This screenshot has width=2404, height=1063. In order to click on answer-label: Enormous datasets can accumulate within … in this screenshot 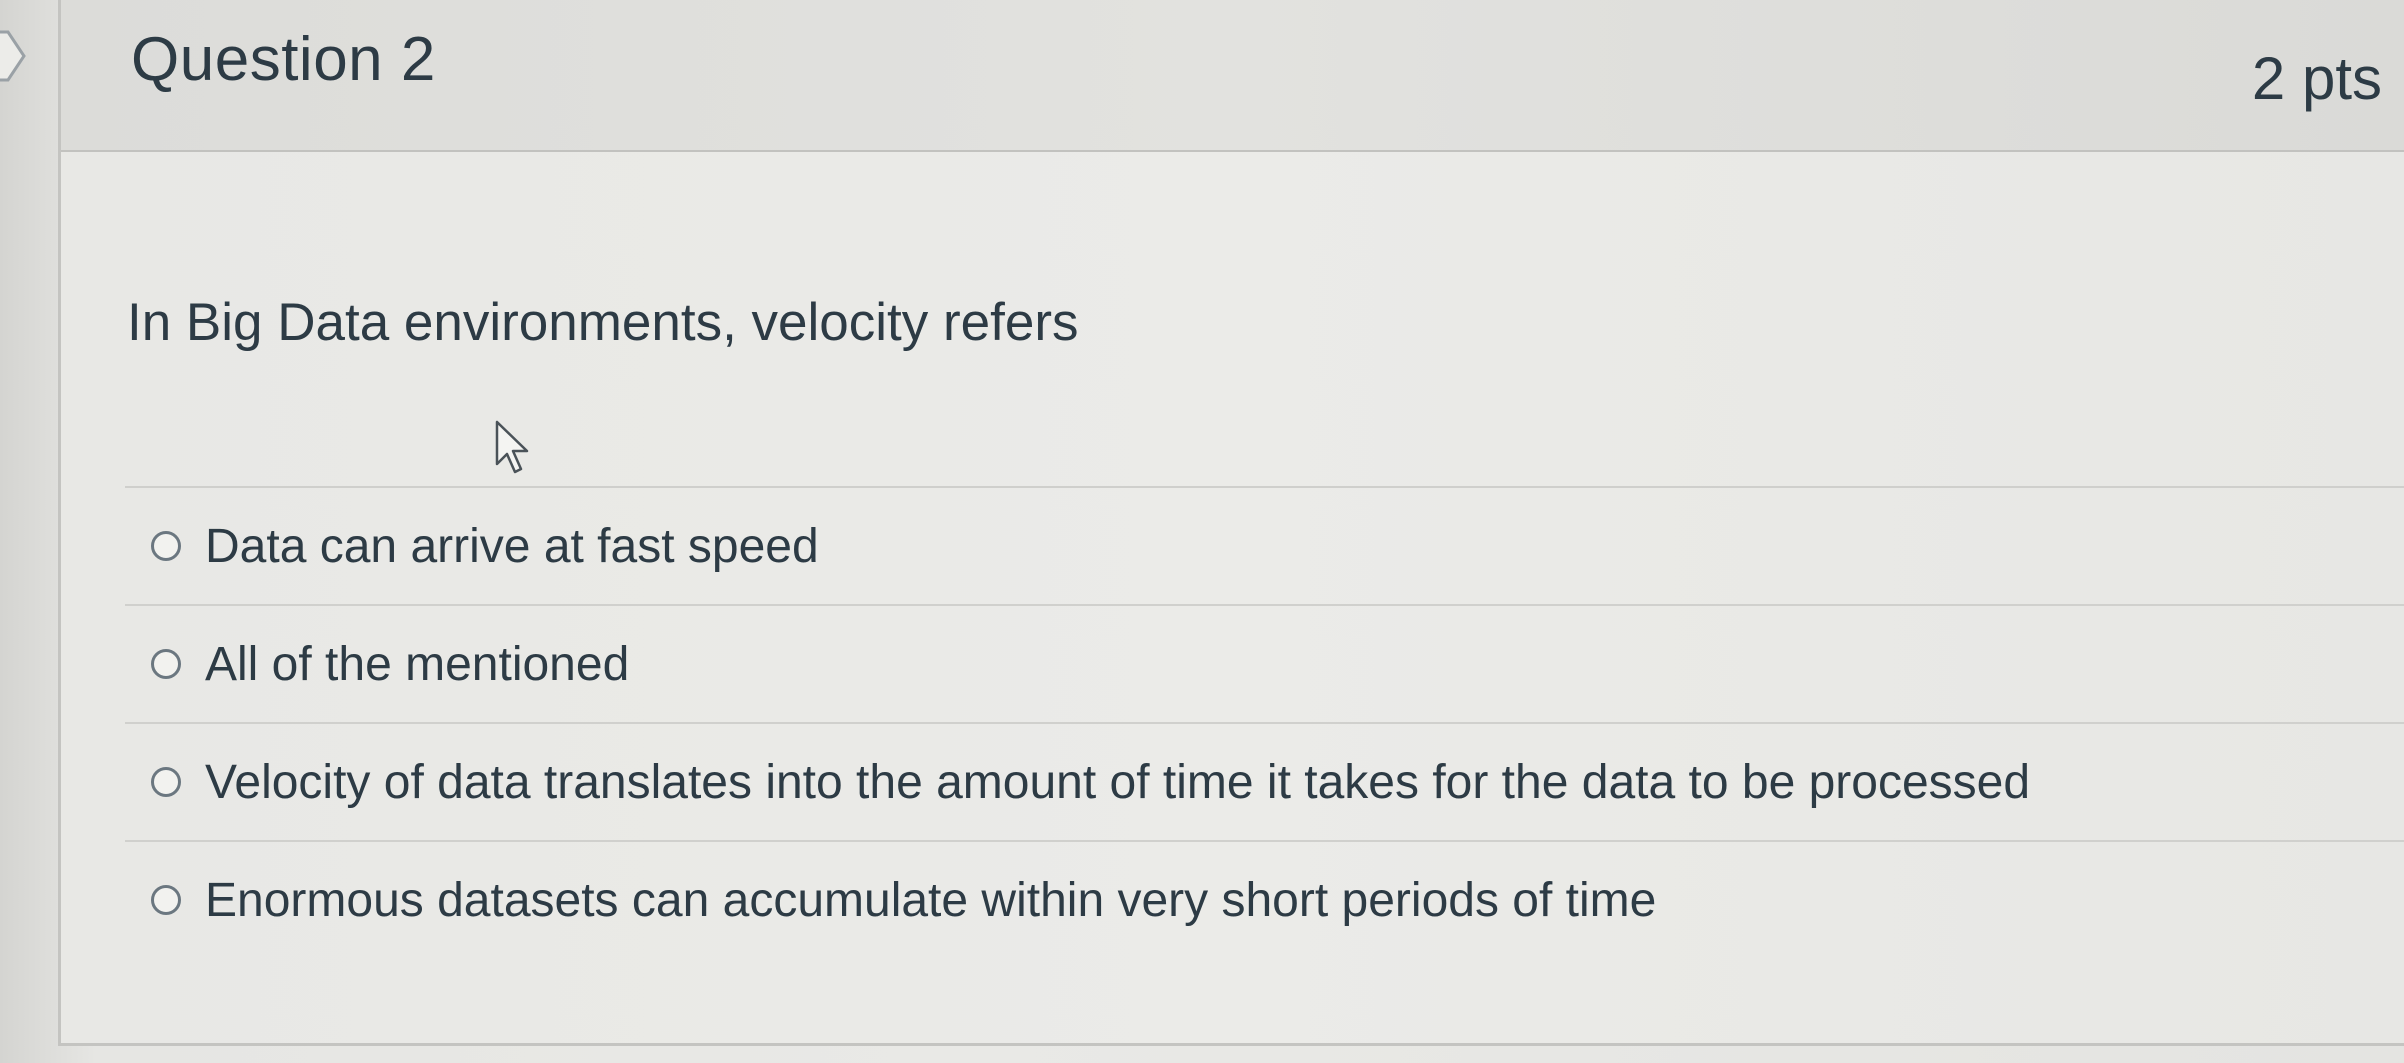, I will do `click(931, 900)`.